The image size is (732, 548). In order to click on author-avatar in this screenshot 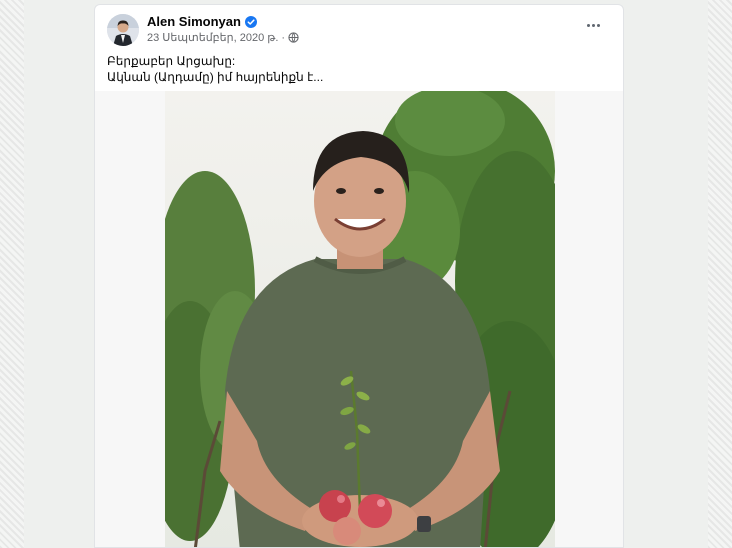, I will do `click(123, 30)`.